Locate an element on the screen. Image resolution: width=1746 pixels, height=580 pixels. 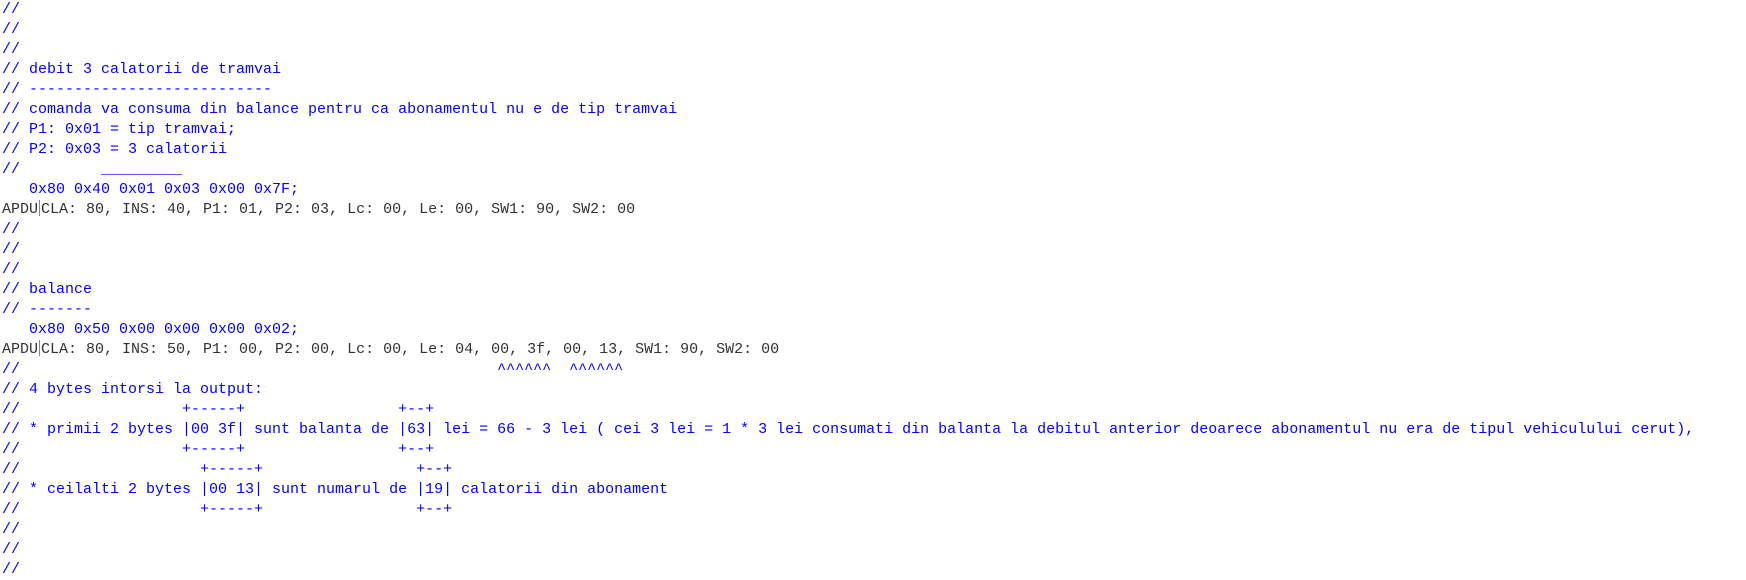
code-line: // P2: 0x03 = 3 calatorii is located at coordinates (115, 149).